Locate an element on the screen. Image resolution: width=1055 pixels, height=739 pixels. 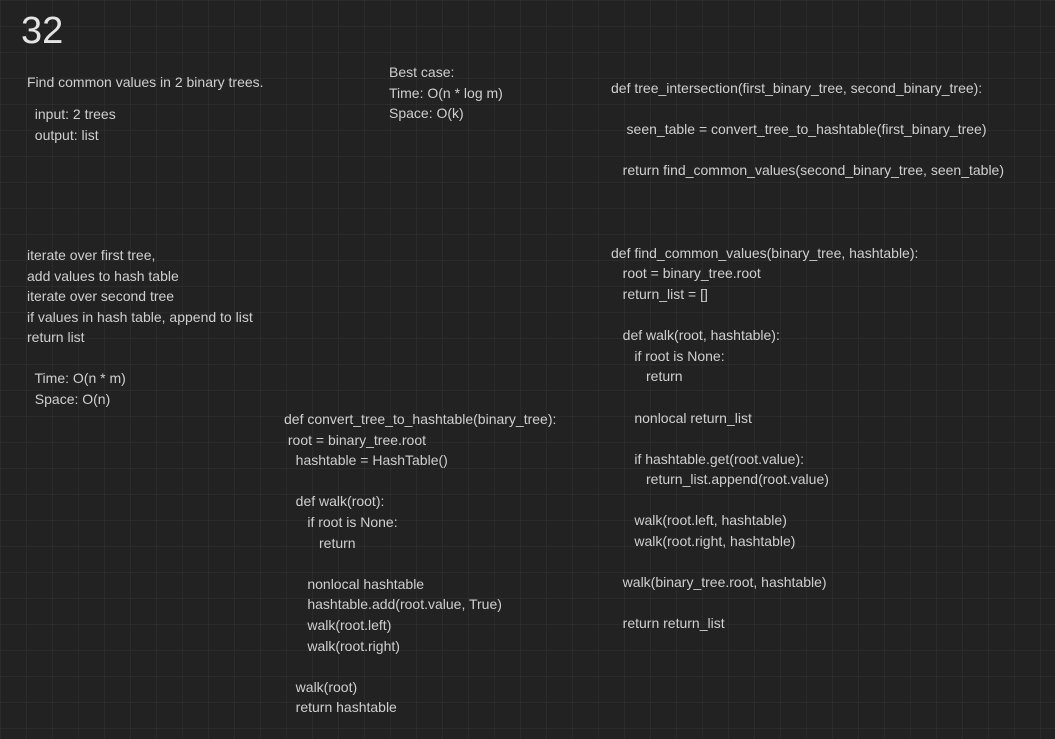
note-line: hashtable.add(root.value, True) is located at coordinates (393, 604).